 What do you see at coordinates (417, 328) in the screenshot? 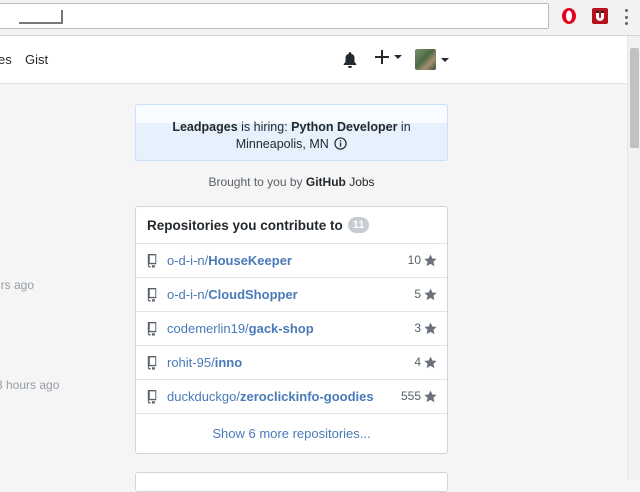
I see `star-count: 3` at bounding box center [417, 328].